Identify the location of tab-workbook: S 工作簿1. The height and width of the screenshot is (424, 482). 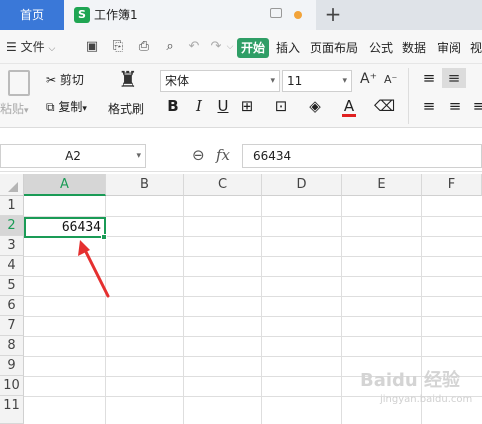
(190, 15).